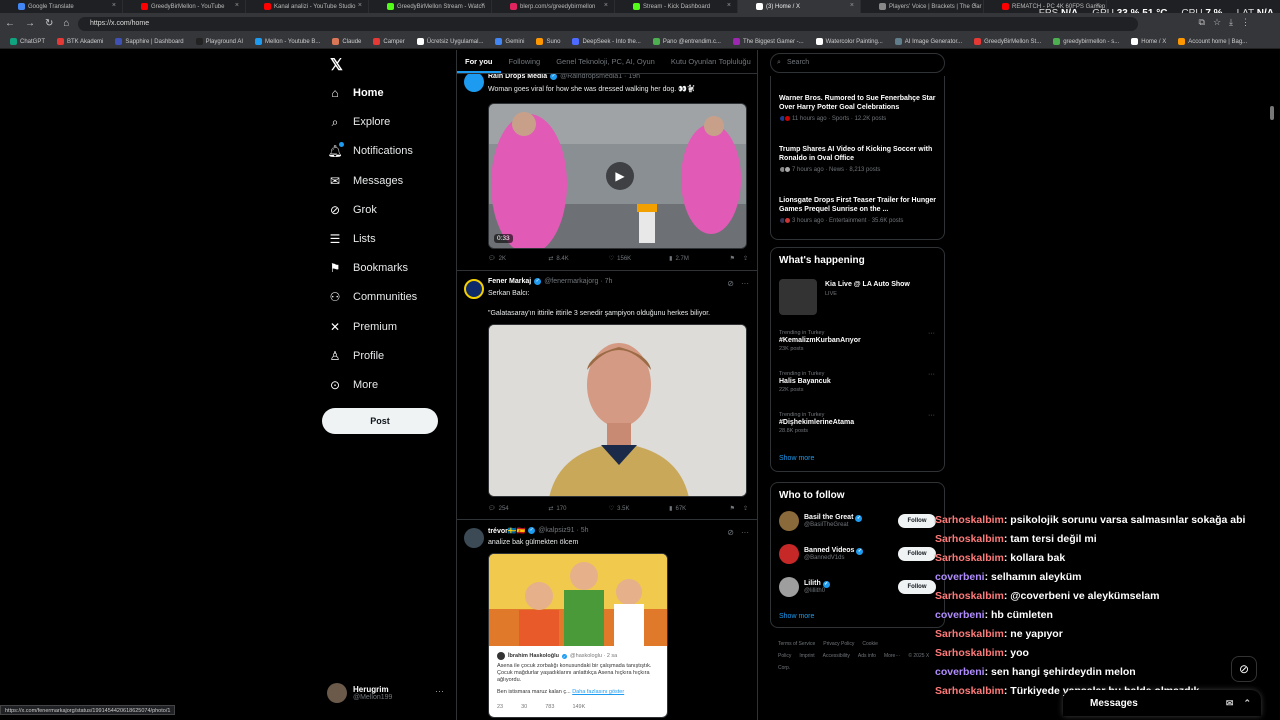 The height and width of the screenshot is (720, 1280). I want to click on post-author: Rain Drops Media, so click(517, 76).